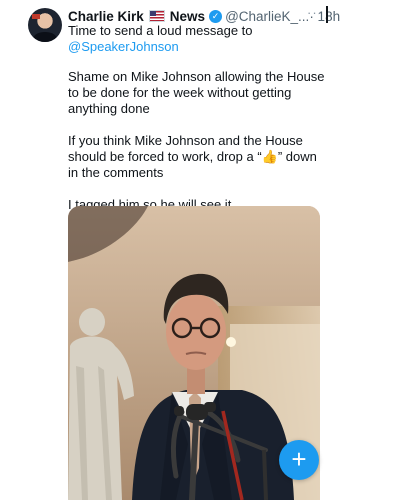  Describe the element at coordinates (123, 46) in the screenshot. I see `mention-link: @SpeakerJohnson` at that location.